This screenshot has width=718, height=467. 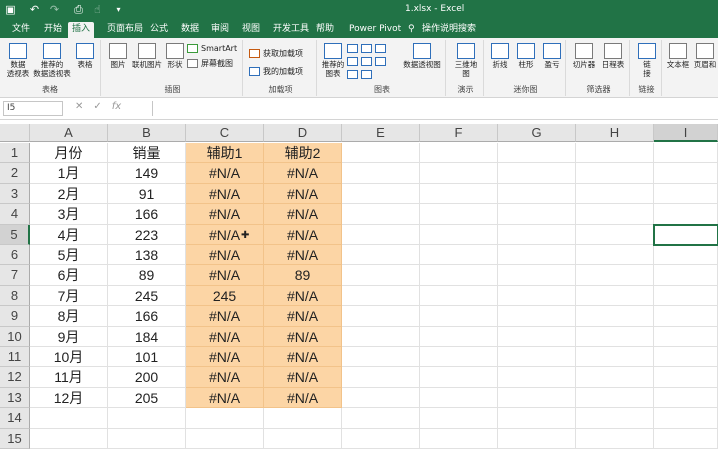 I want to click on tab-view: 视图, so click(x=251, y=30).